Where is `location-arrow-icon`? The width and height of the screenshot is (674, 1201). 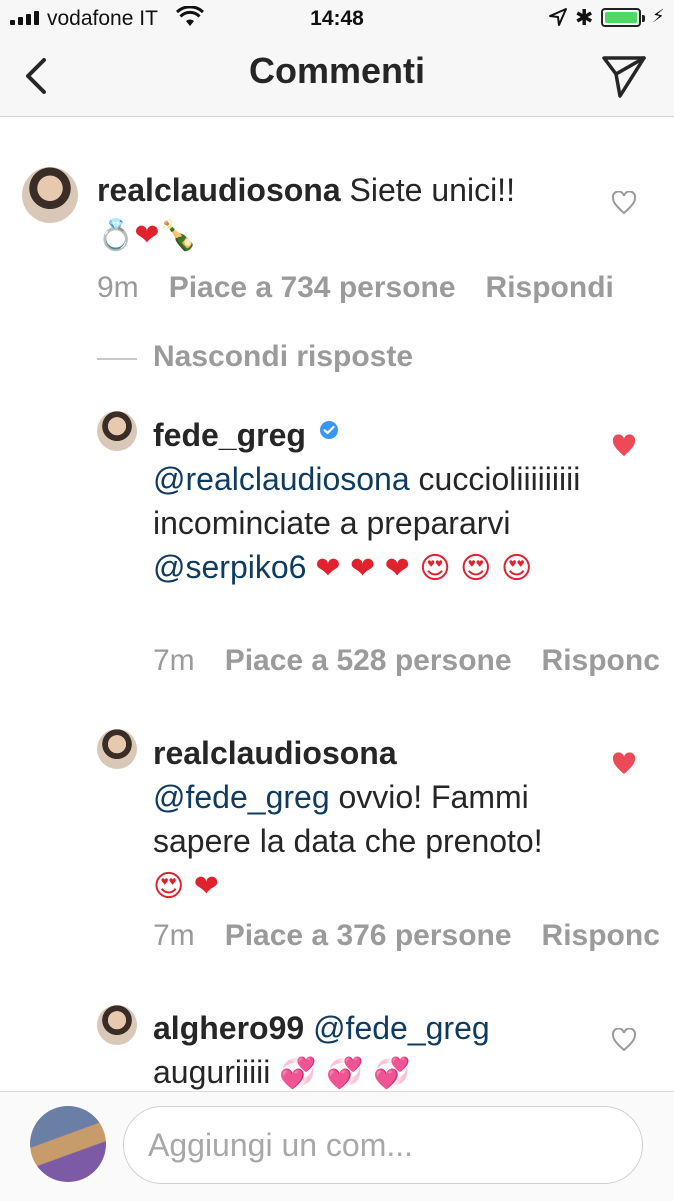 location-arrow-icon is located at coordinates (558, 17).